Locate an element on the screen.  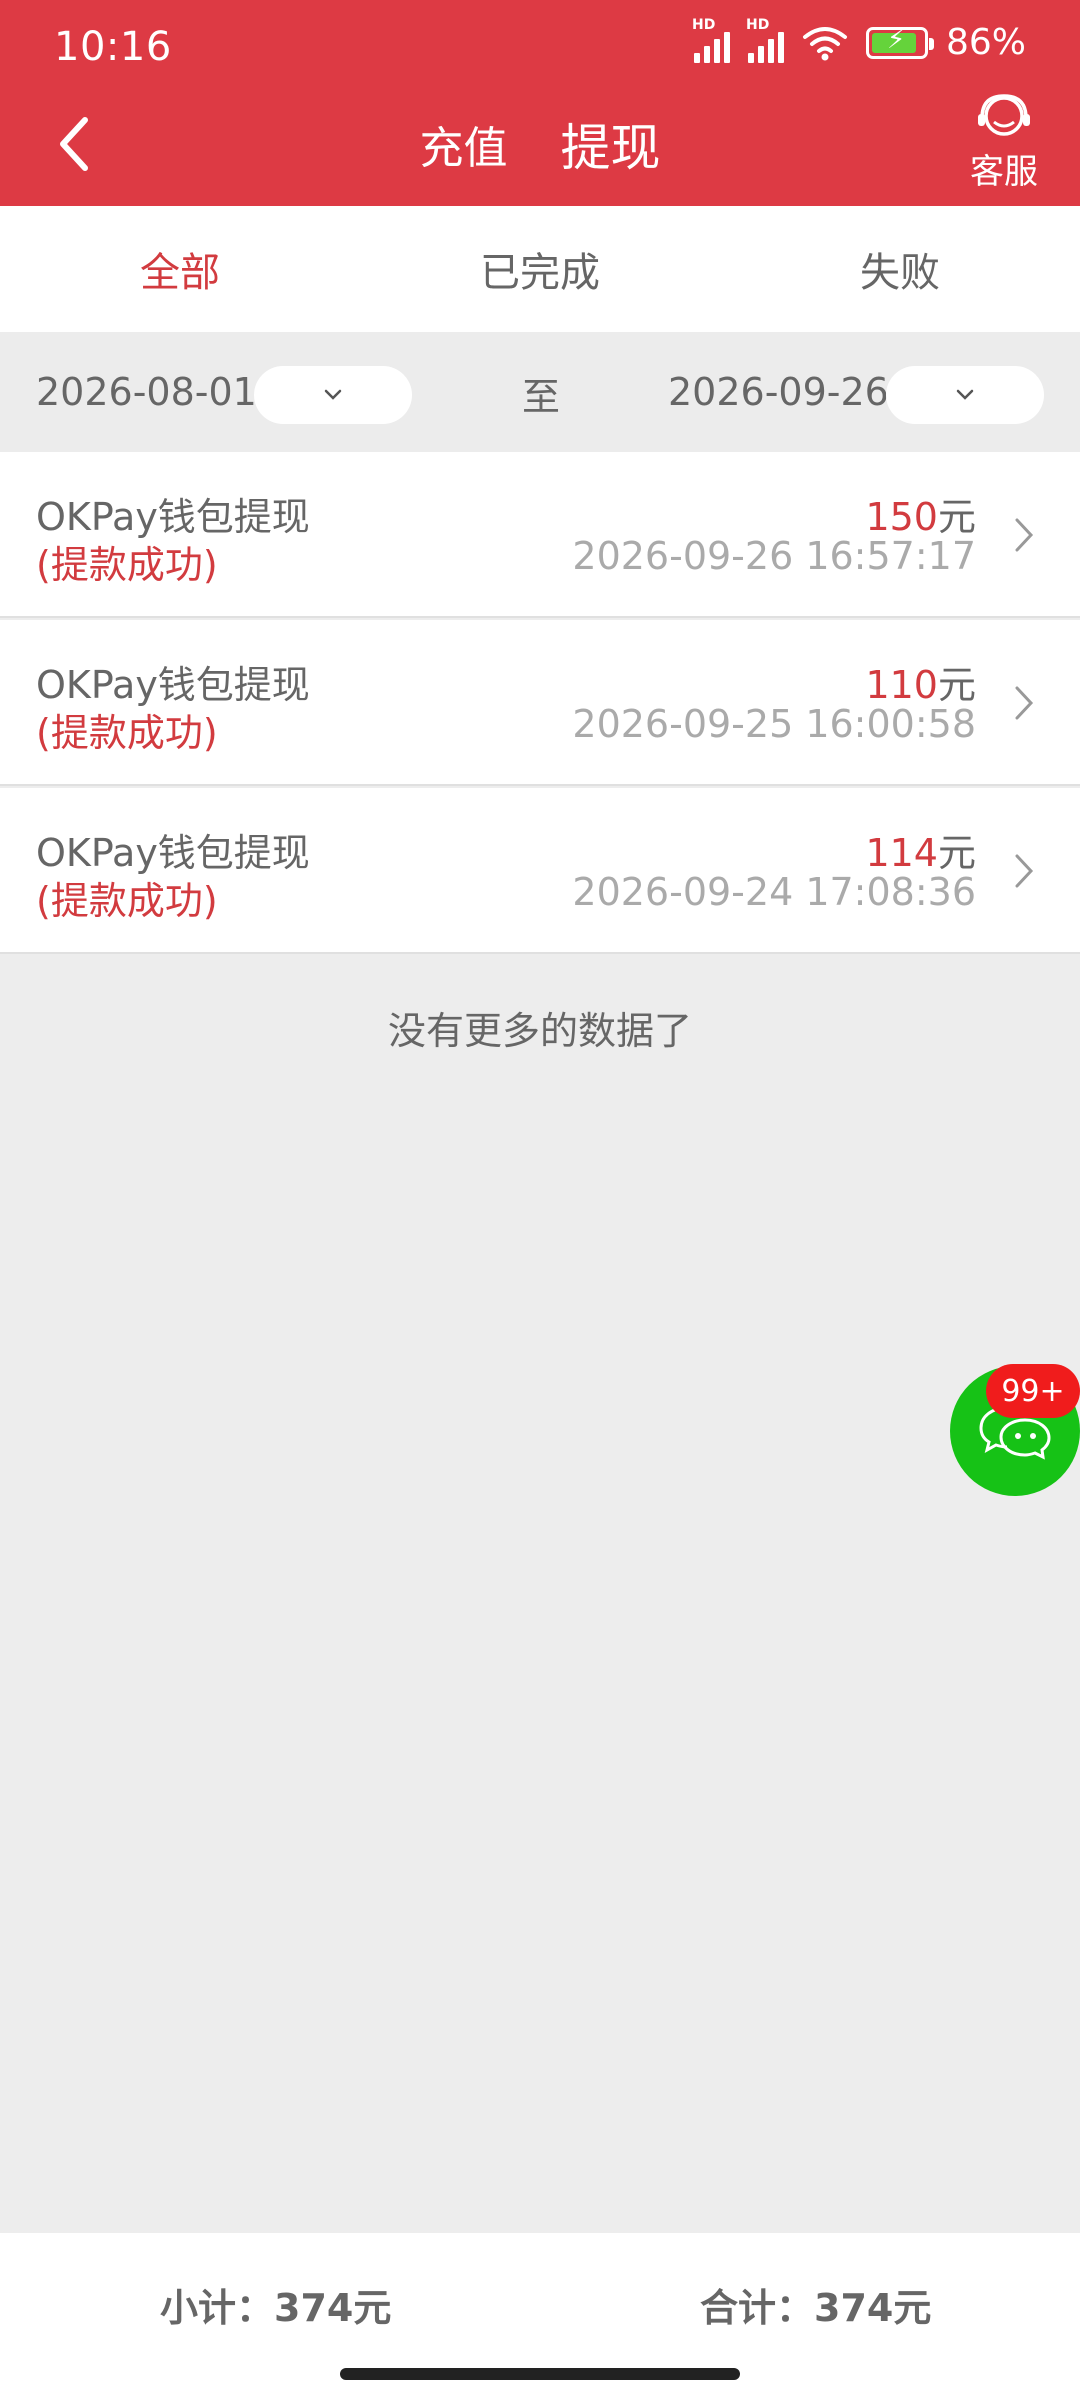
end-date: 2026-09-26 is located at coordinates (778, 392).